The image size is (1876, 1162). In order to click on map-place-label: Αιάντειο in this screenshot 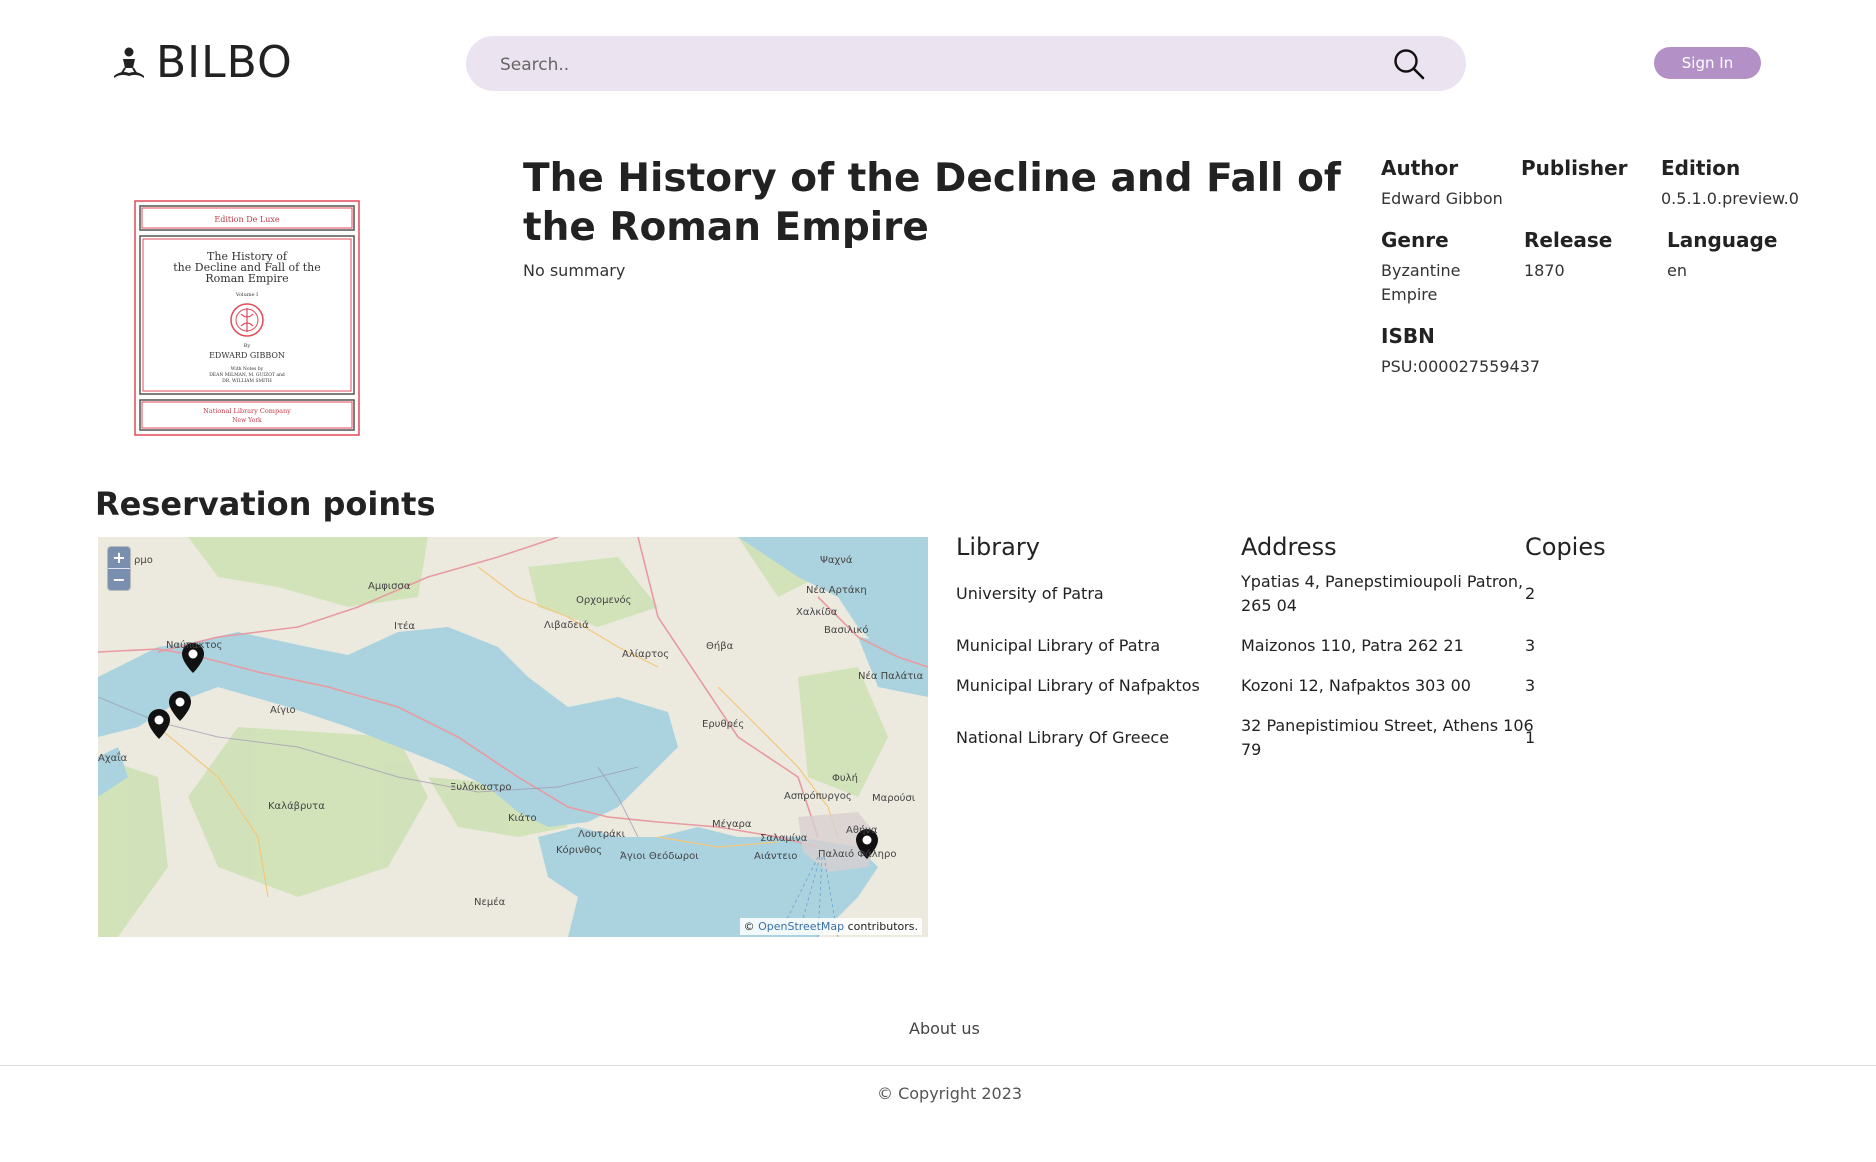, I will do `click(776, 856)`.